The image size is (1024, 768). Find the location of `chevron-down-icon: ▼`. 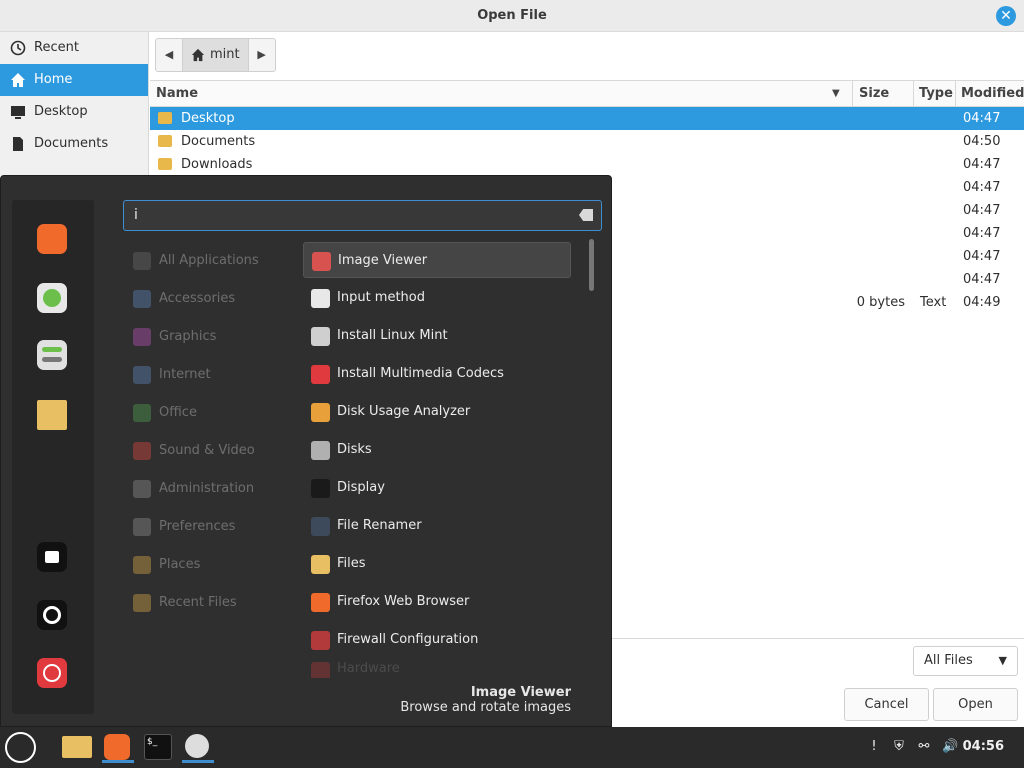

chevron-down-icon: ▼ is located at coordinates (1002, 660).